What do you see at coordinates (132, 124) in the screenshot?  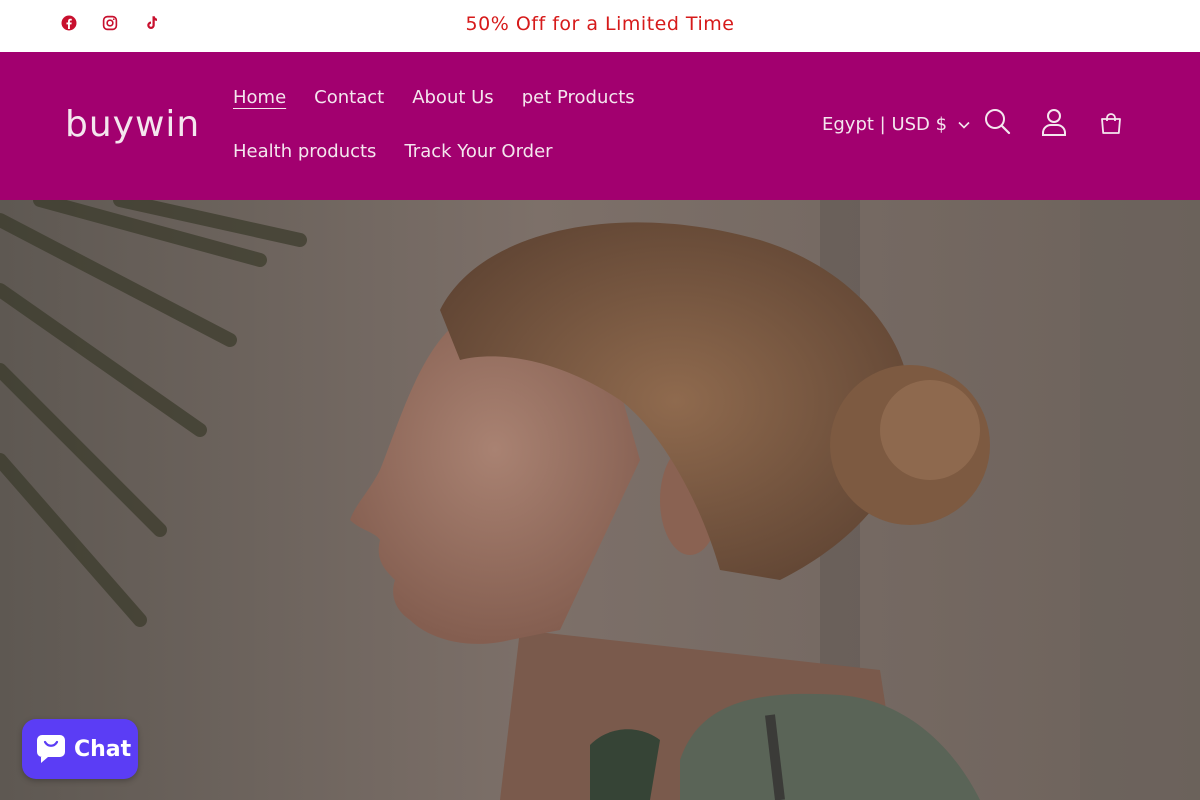 I see `site-logo: buywin` at bounding box center [132, 124].